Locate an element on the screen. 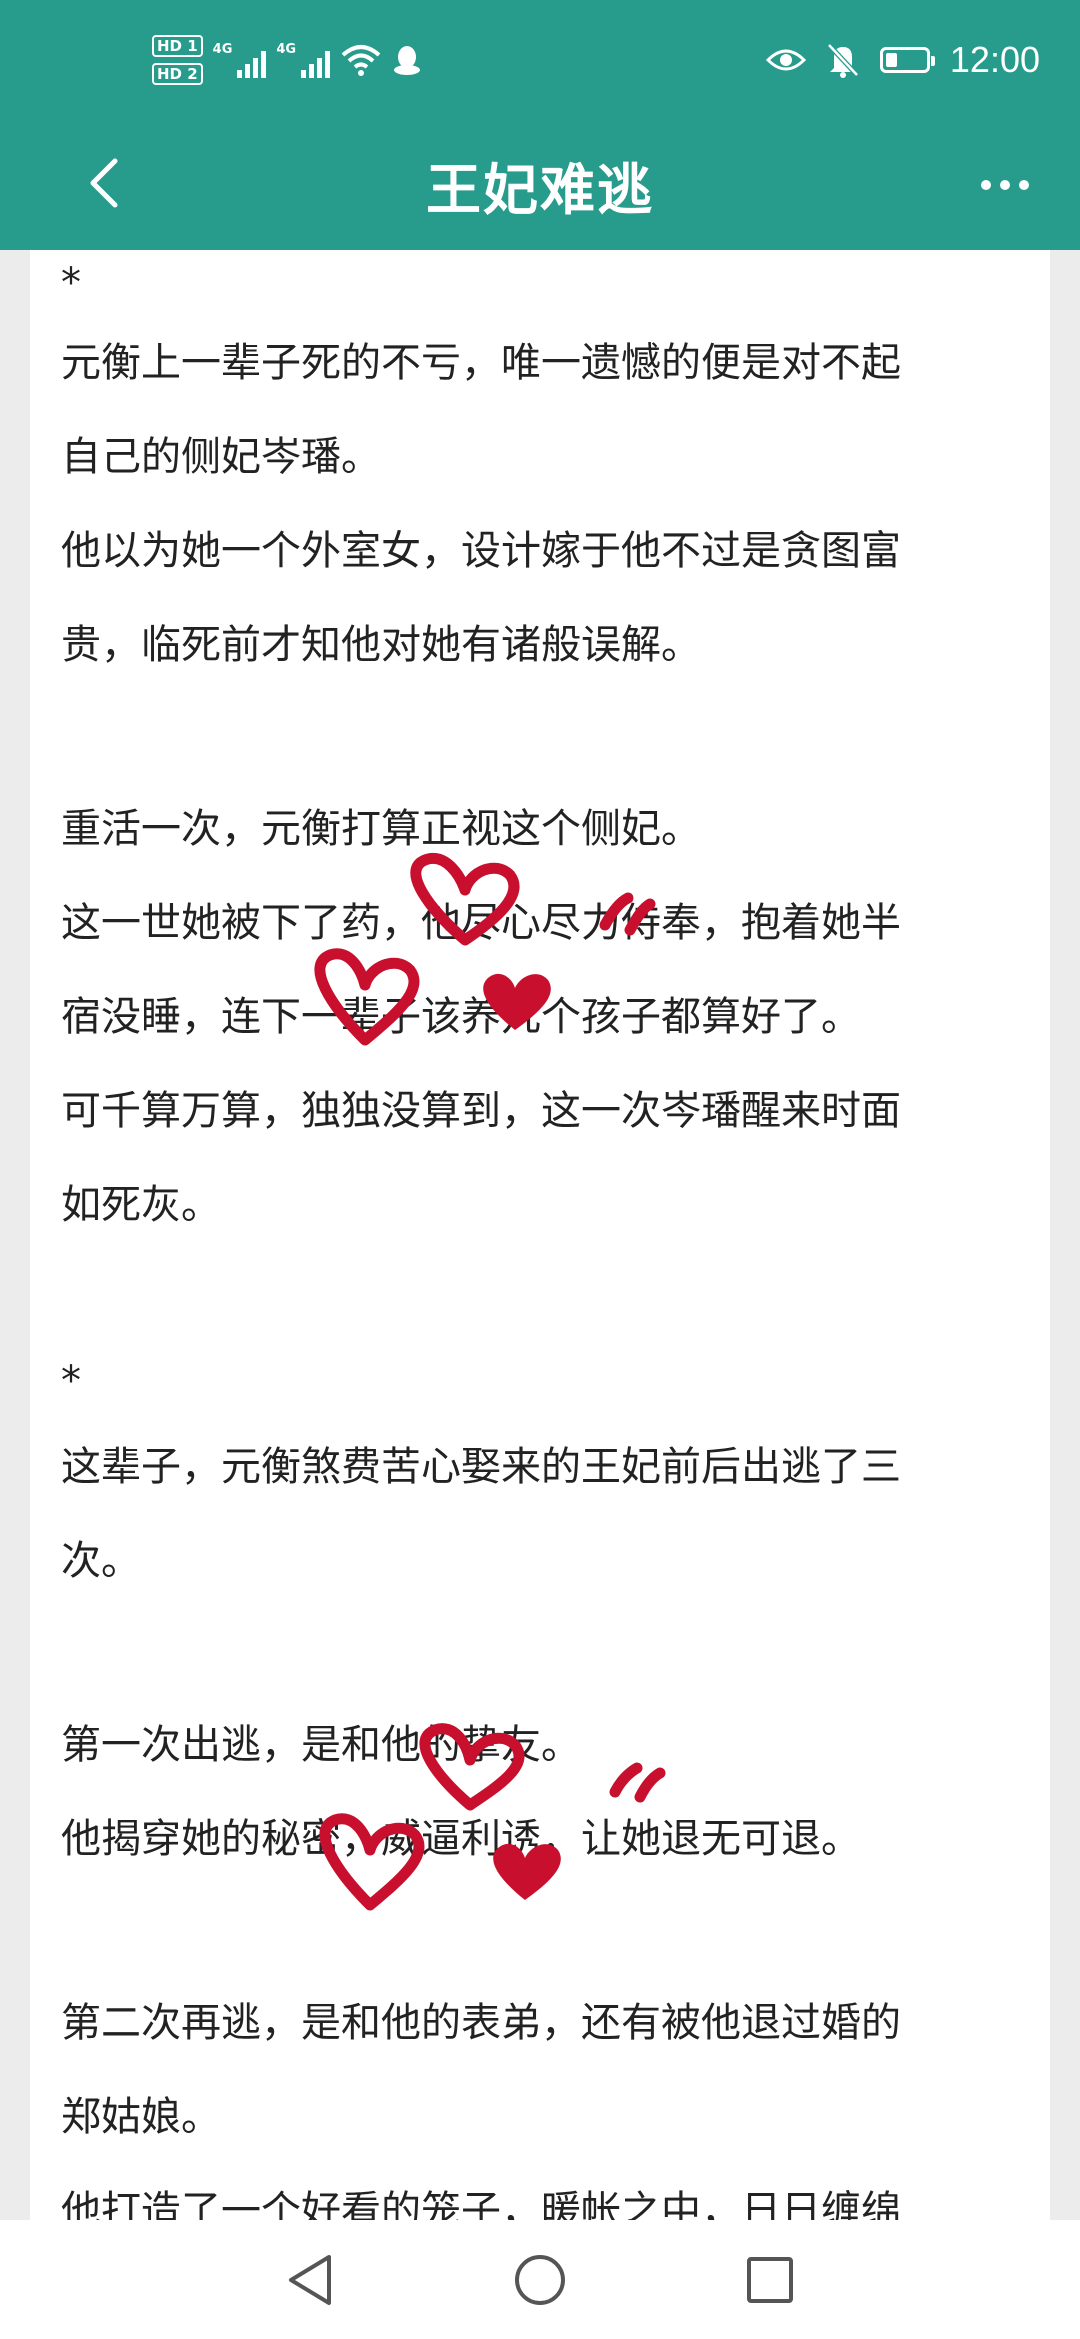 This screenshot has width=1080, height=2339. text-line: 重活一次，元衡打算正视这个侧妃。 is located at coordinates (381, 829).